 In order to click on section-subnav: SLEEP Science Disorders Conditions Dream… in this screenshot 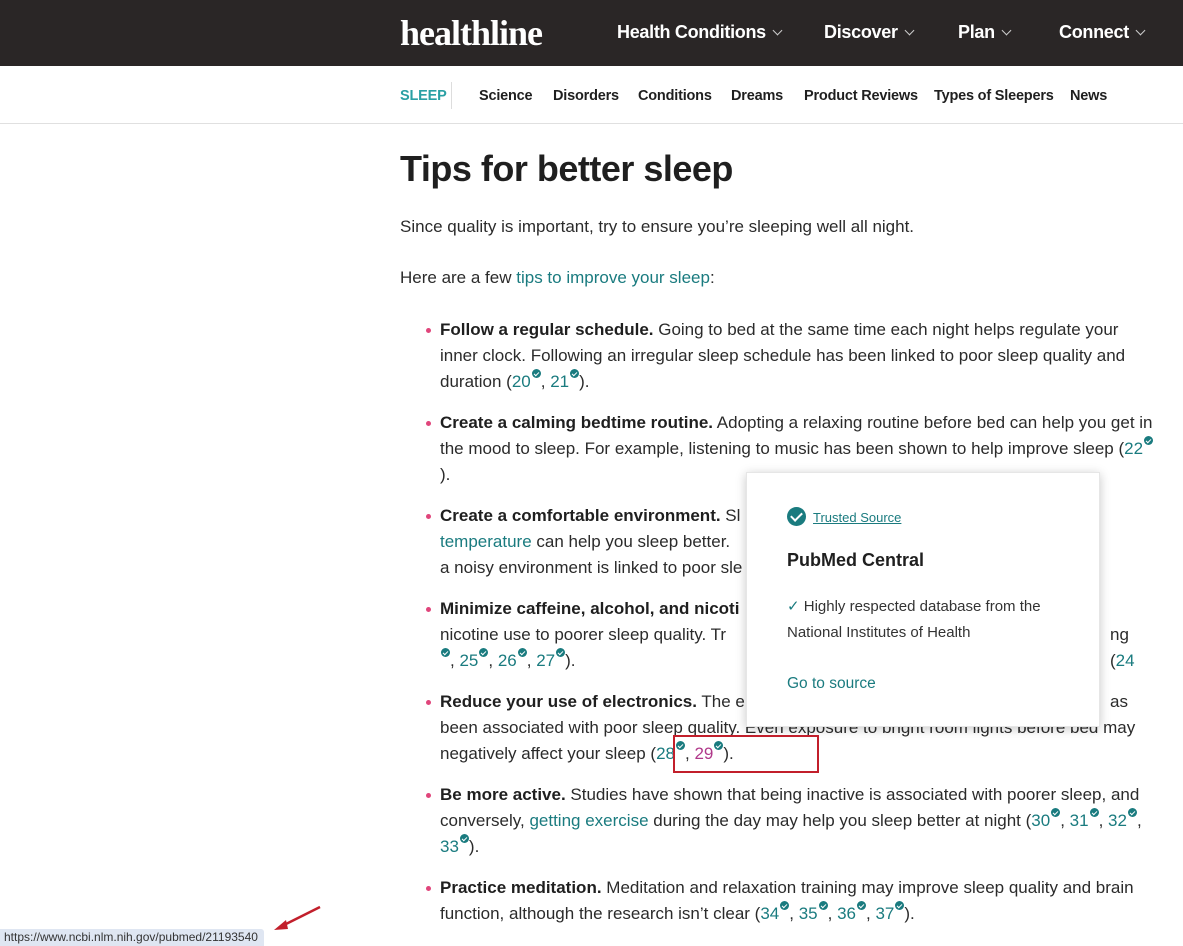, I will do `click(591, 95)`.